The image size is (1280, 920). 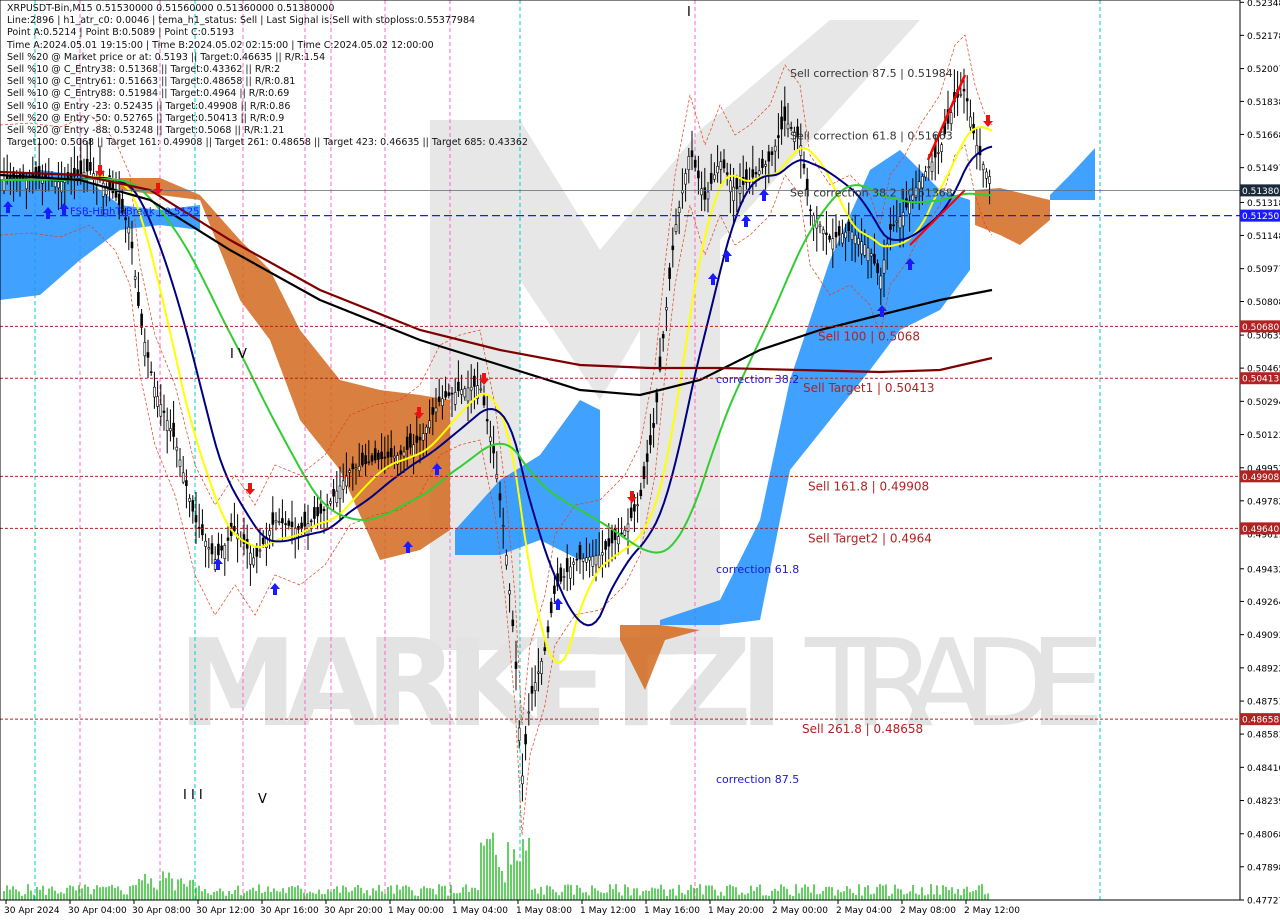 What do you see at coordinates (483, 684) in the screenshot?
I see `watermark-text-left: MARKETZI` at bounding box center [483, 684].